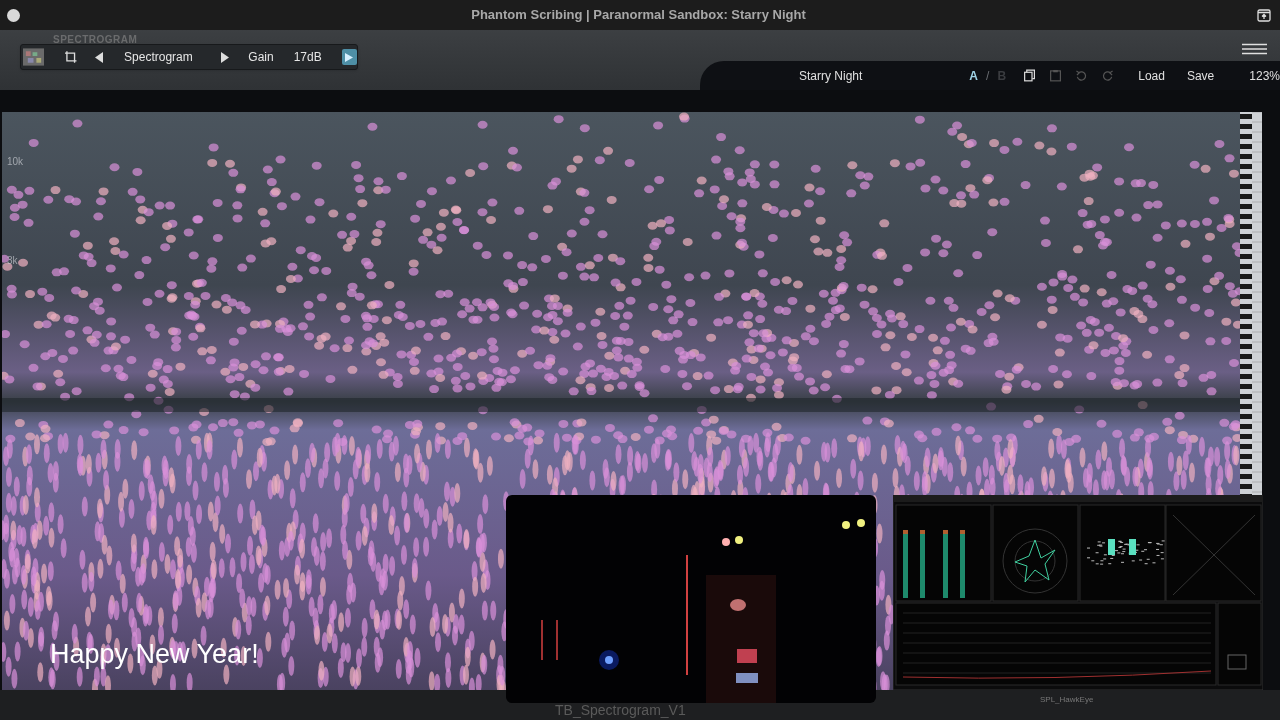  I want to click on copy-icon, so click(1030, 75).